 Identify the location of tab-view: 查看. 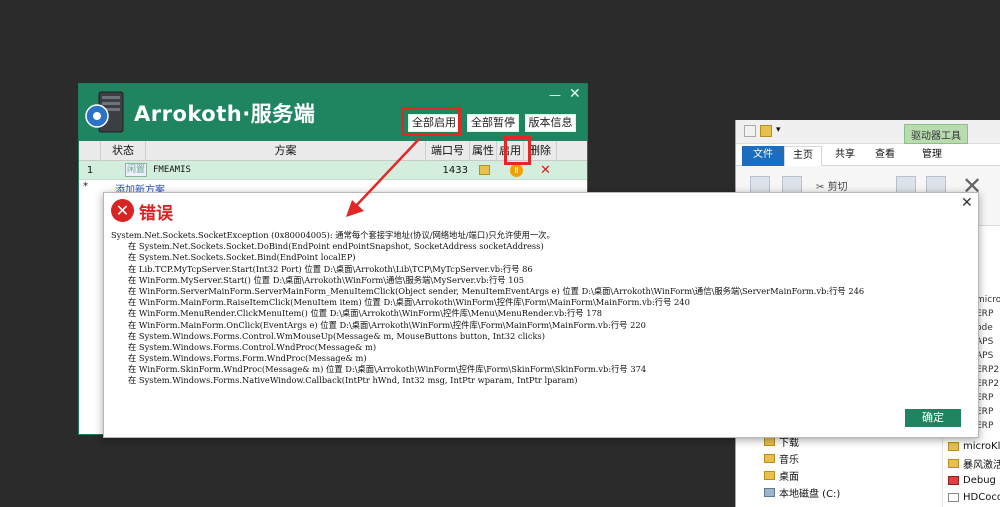
(885, 156).